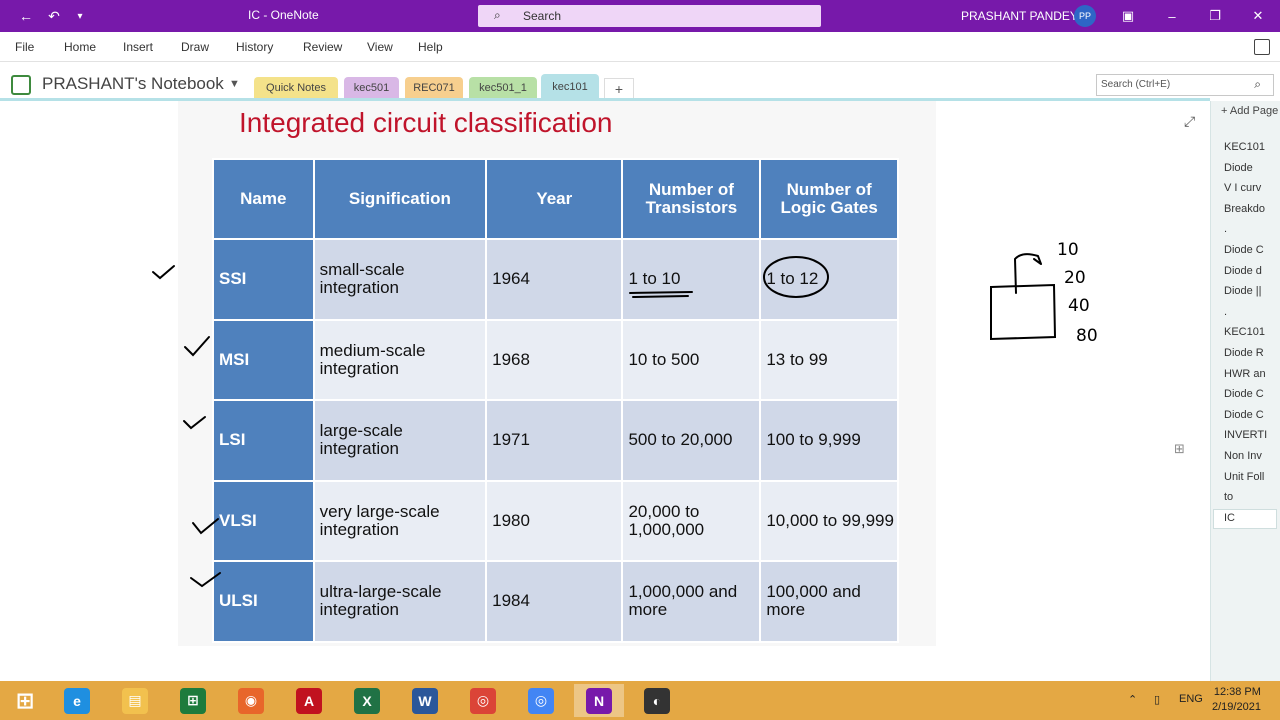  Describe the element at coordinates (1225, 111) in the screenshot. I see `plus-icon: +` at that location.